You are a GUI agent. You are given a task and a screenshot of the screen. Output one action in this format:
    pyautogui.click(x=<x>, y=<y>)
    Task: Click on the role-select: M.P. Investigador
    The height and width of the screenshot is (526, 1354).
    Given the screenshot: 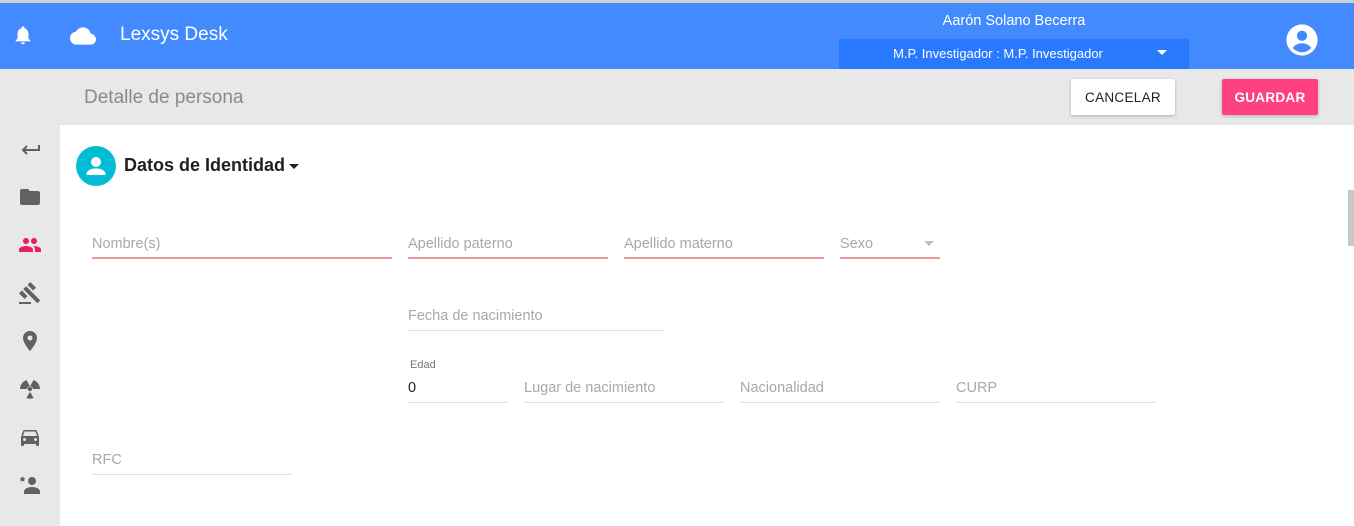 What is the action you would take?
    pyautogui.click(x=1014, y=54)
    